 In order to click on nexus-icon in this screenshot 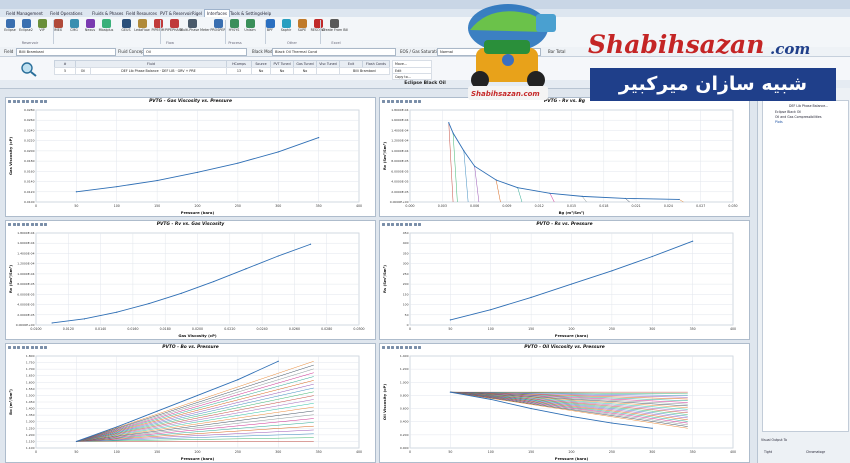, I will do `click(90, 23)`.